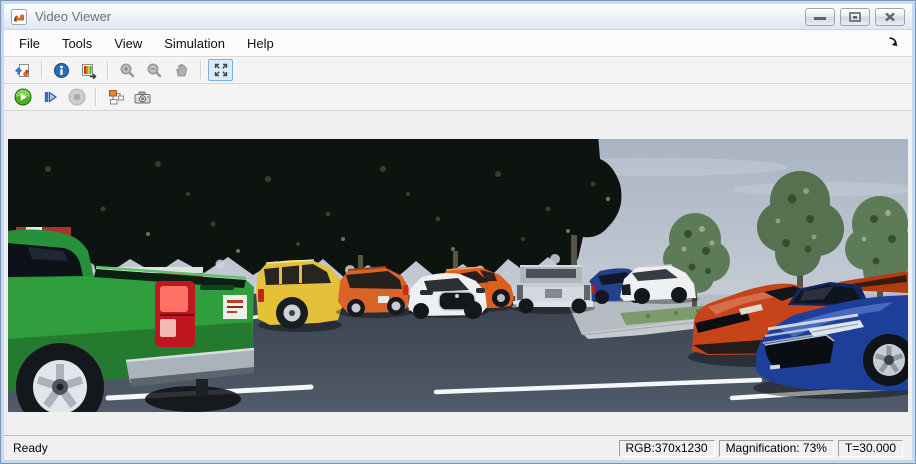 The image size is (916, 464). I want to click on matlab-logo-icon, so click(19, 16).